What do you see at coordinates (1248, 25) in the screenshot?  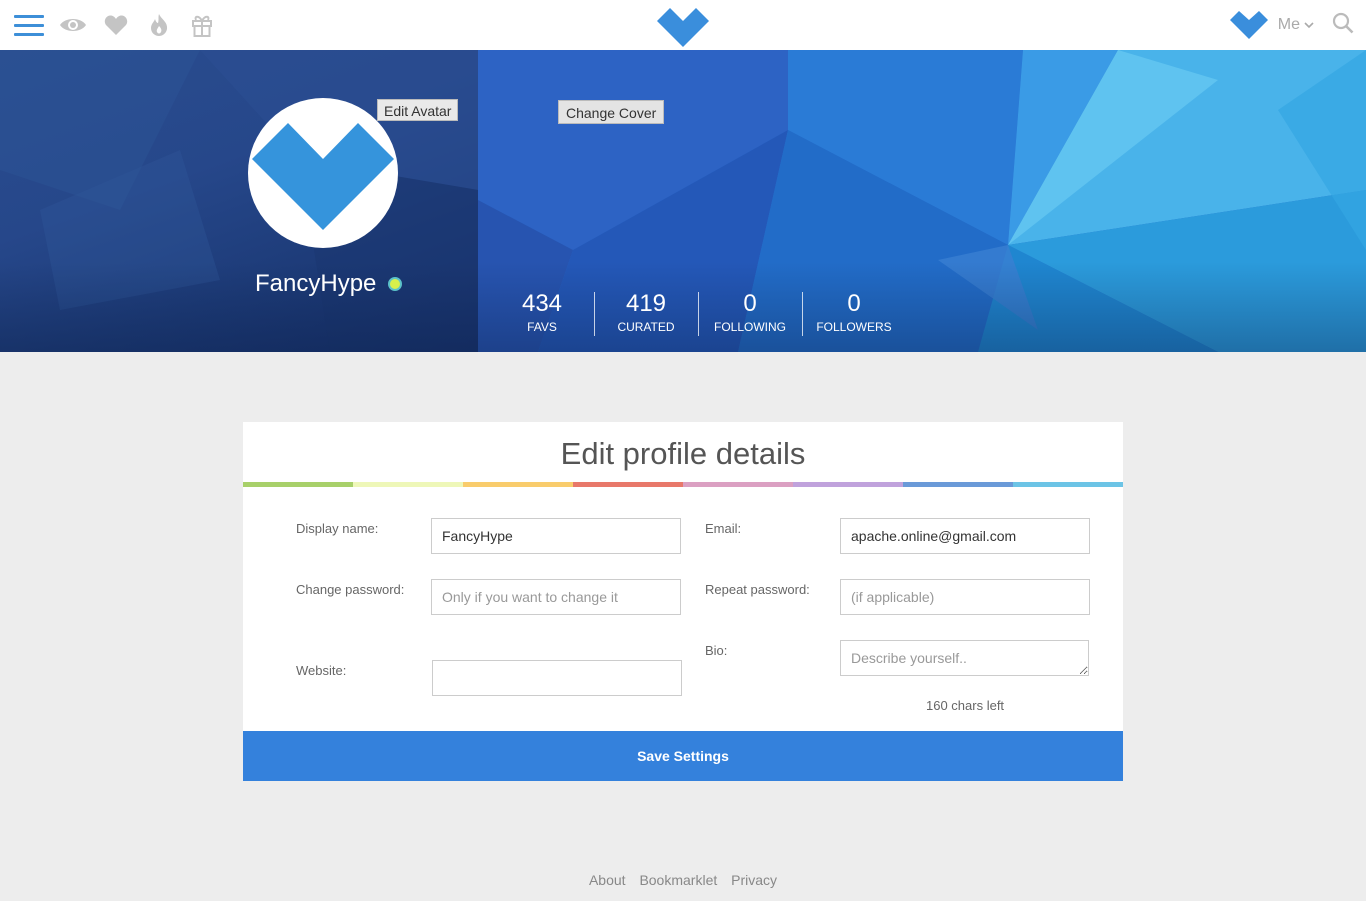 I see `user-avatar-heart-icon` at bounding box center [1248, 25].